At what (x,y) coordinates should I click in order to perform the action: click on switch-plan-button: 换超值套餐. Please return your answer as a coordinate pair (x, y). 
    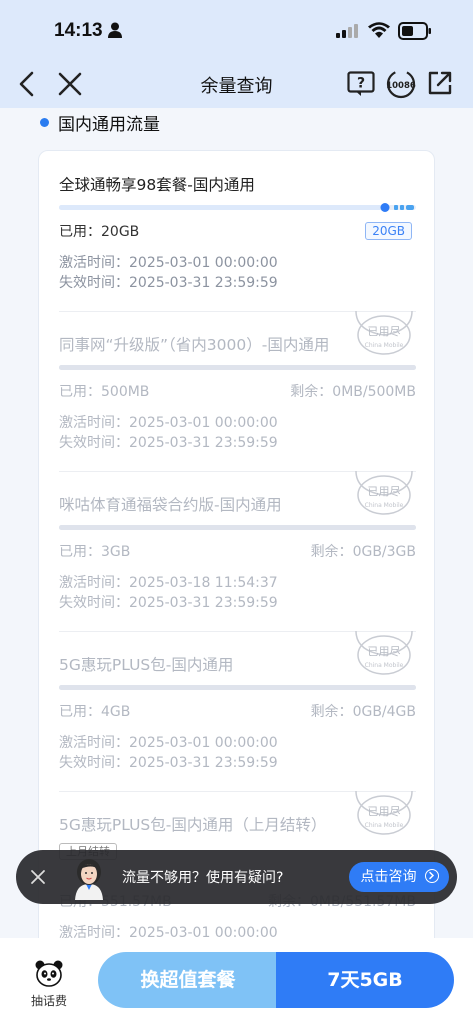
    Looking at the image, I should click on (188, 980).